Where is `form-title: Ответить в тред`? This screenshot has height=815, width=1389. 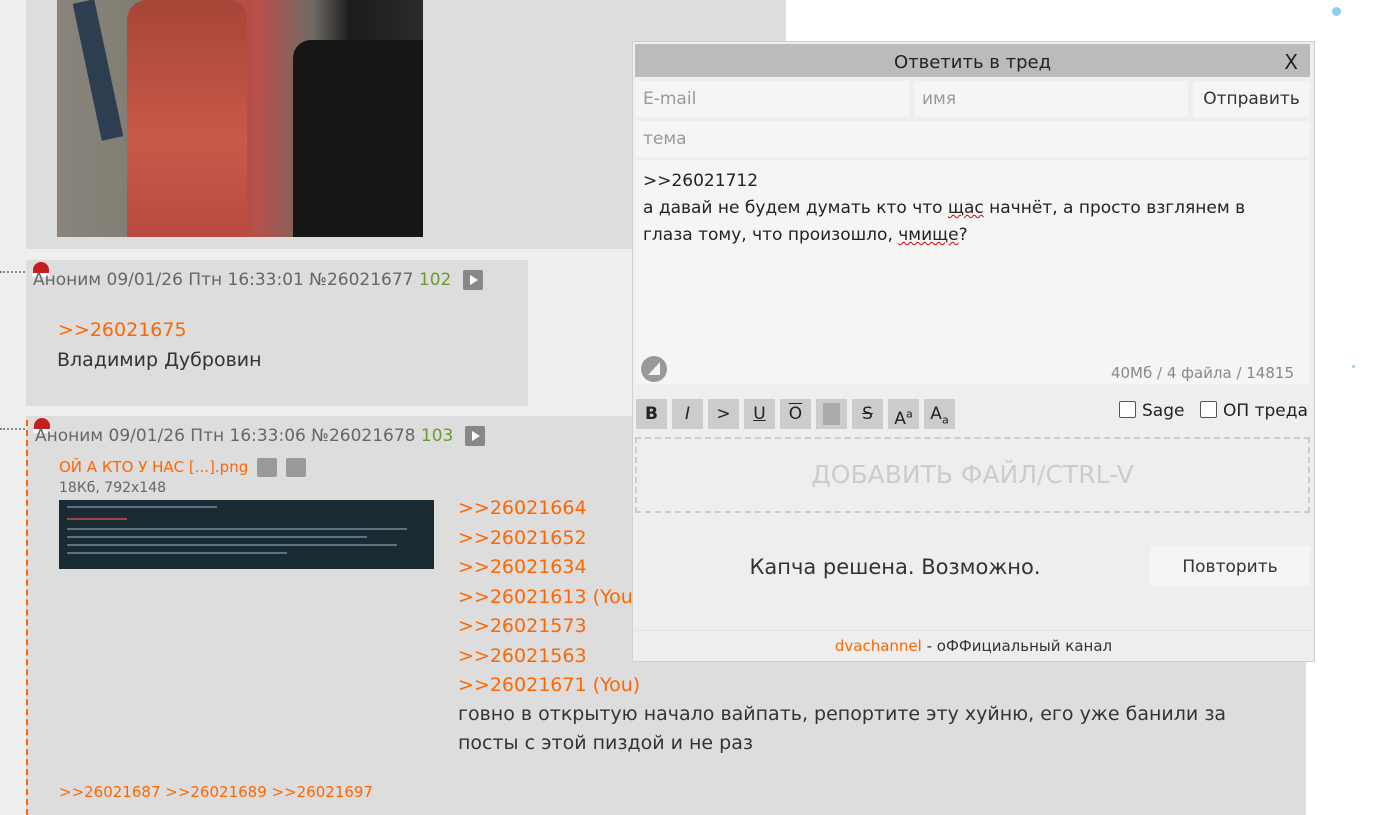 form-title: Ответить в тред is located at coordinates (972, 62).